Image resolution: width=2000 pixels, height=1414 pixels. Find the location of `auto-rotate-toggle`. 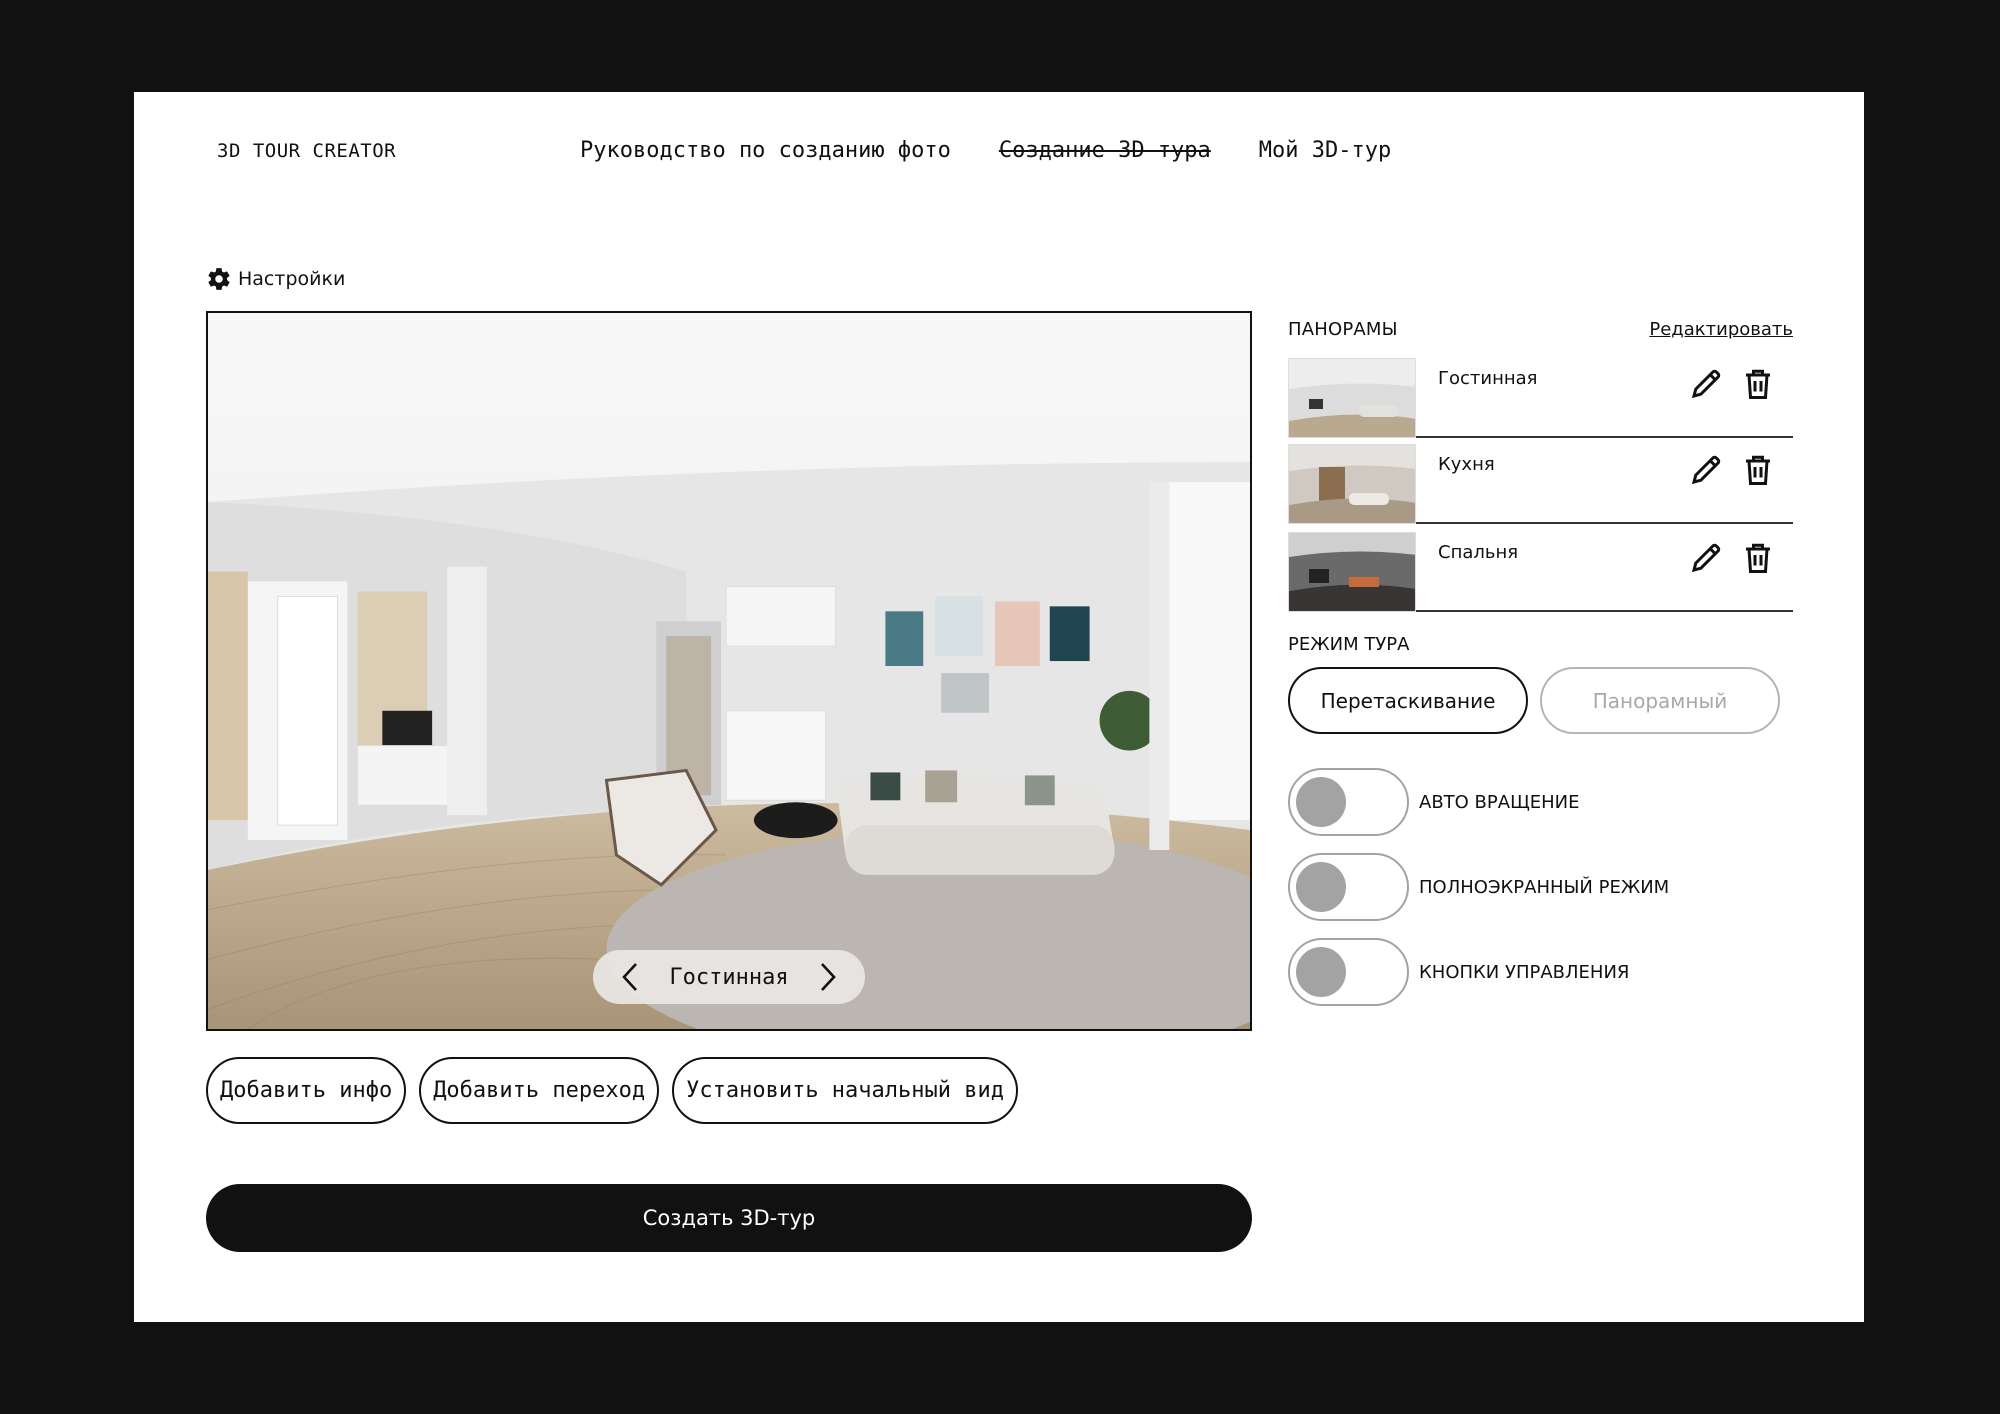

auto-rotate-toggle is located at coordinates (1348, 802).